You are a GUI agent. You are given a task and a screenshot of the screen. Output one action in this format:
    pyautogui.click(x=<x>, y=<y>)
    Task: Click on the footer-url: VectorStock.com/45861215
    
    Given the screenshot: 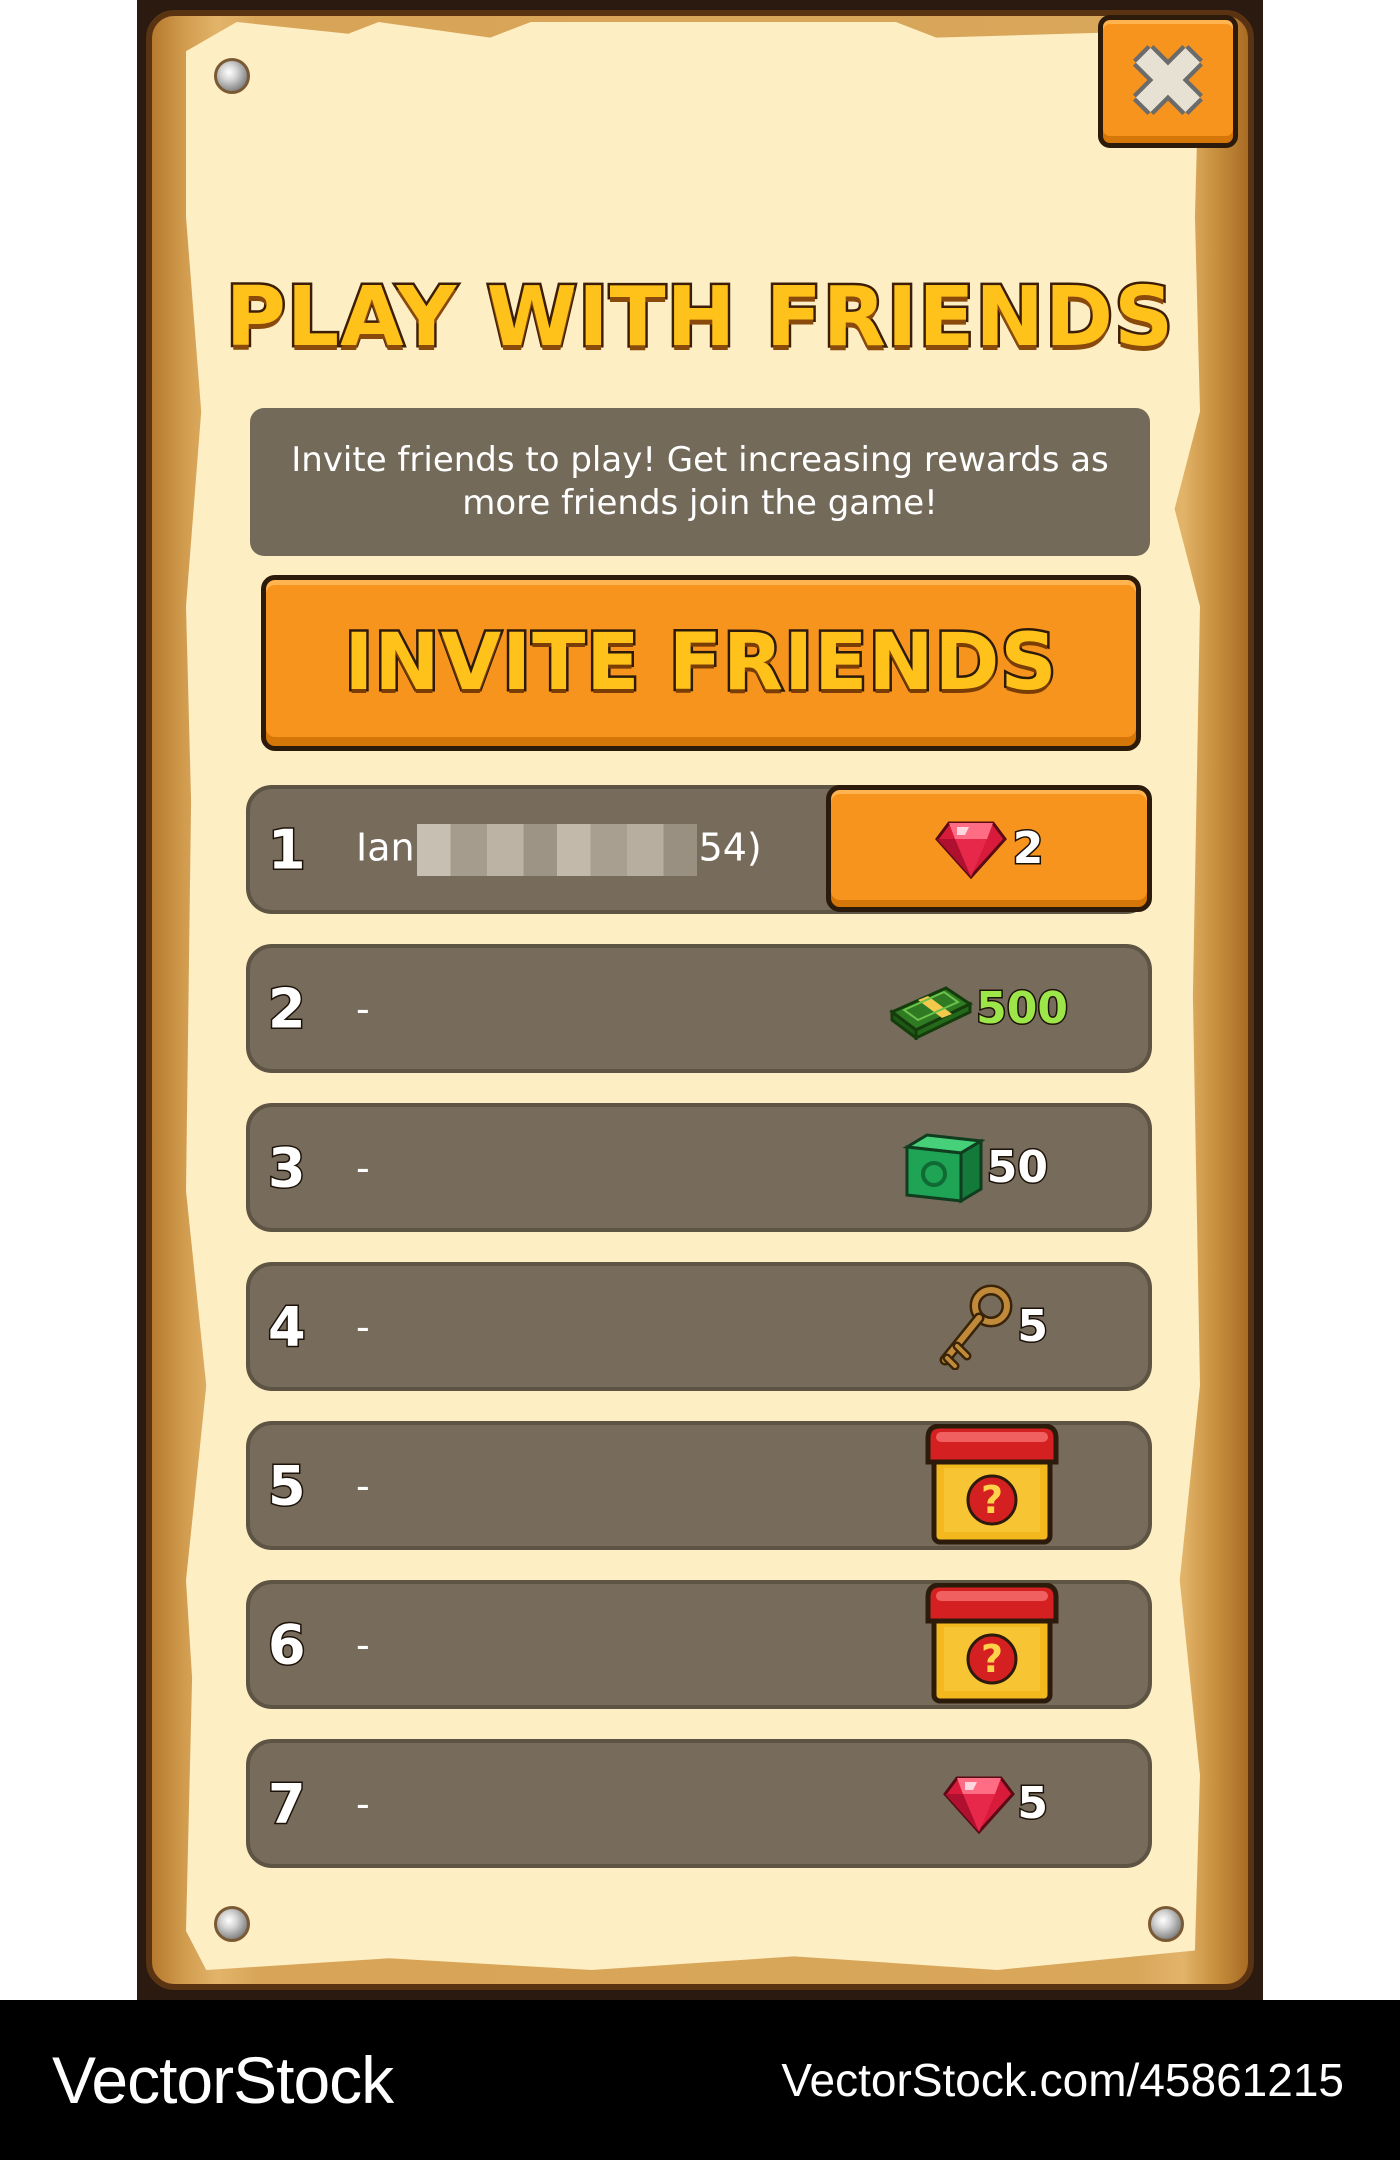 What is the action you would take?
    pyautogui.click(x=1062, y=2080)
    